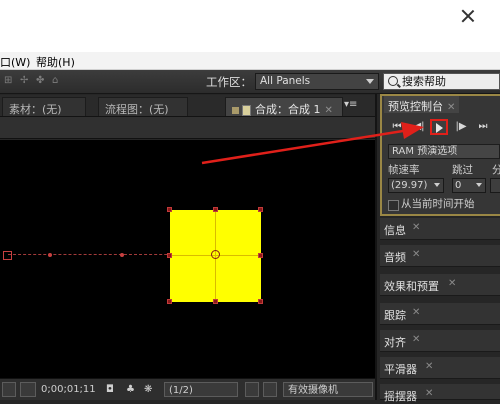  I want to click on panel-wiggler: 摇摆器 ✕, so click(440, 393).